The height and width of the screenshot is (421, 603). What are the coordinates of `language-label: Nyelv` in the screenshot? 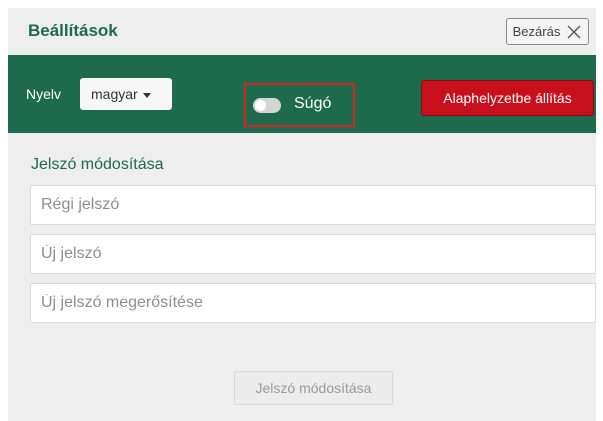 It's located at (44, 94).